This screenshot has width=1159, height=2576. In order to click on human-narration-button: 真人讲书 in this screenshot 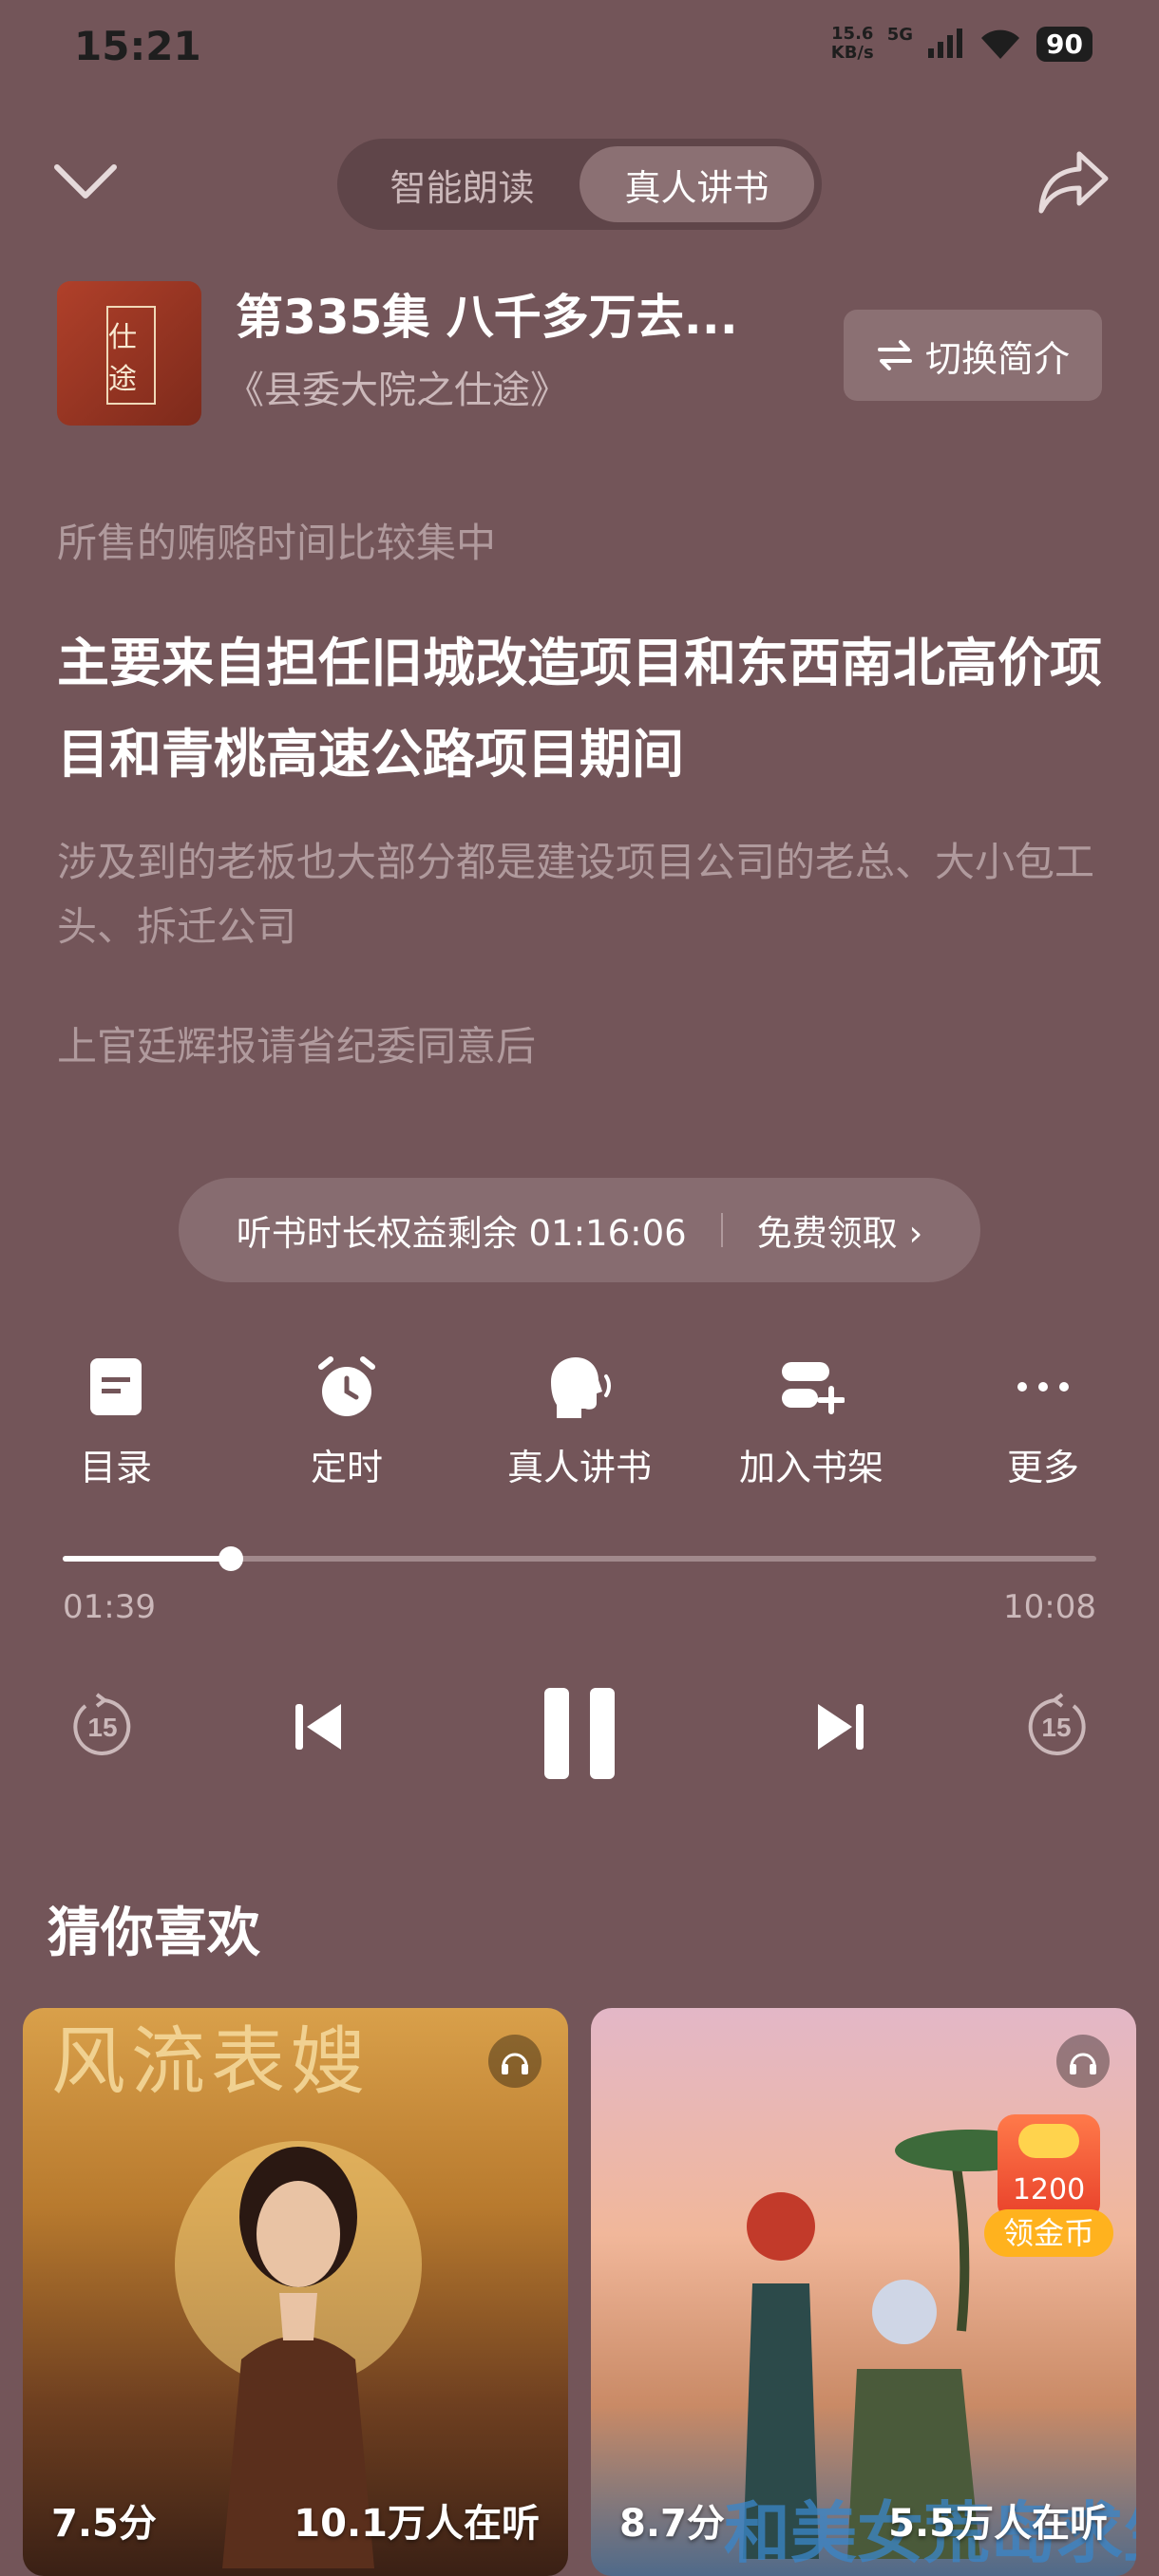, I will do `click(579, 1419)`.